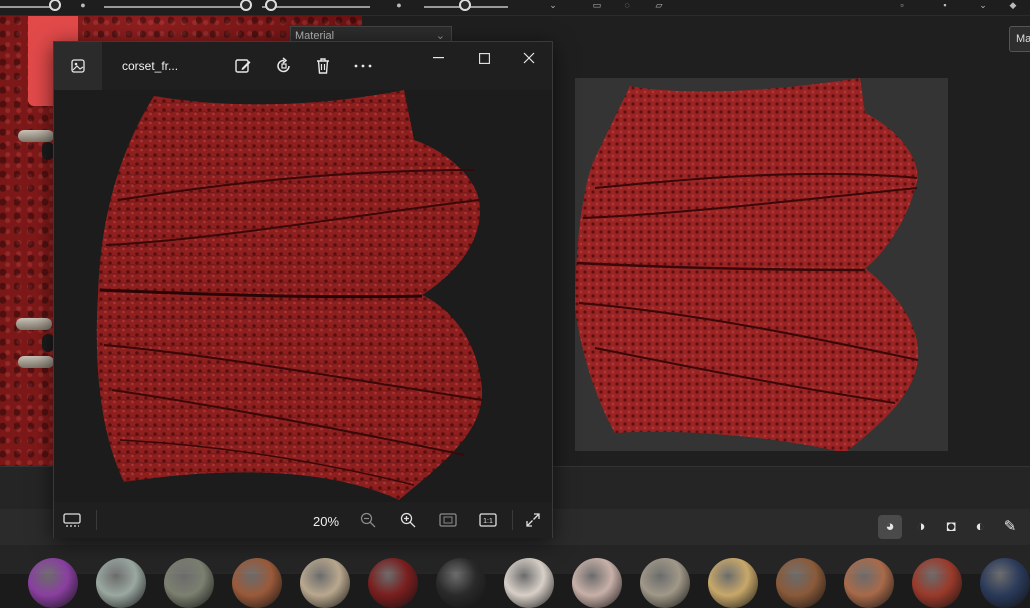  What do you see at coordinates (597, 5) in the screenshot?
I see `mirror-icon: ▭` at bounding box center [597, 5].